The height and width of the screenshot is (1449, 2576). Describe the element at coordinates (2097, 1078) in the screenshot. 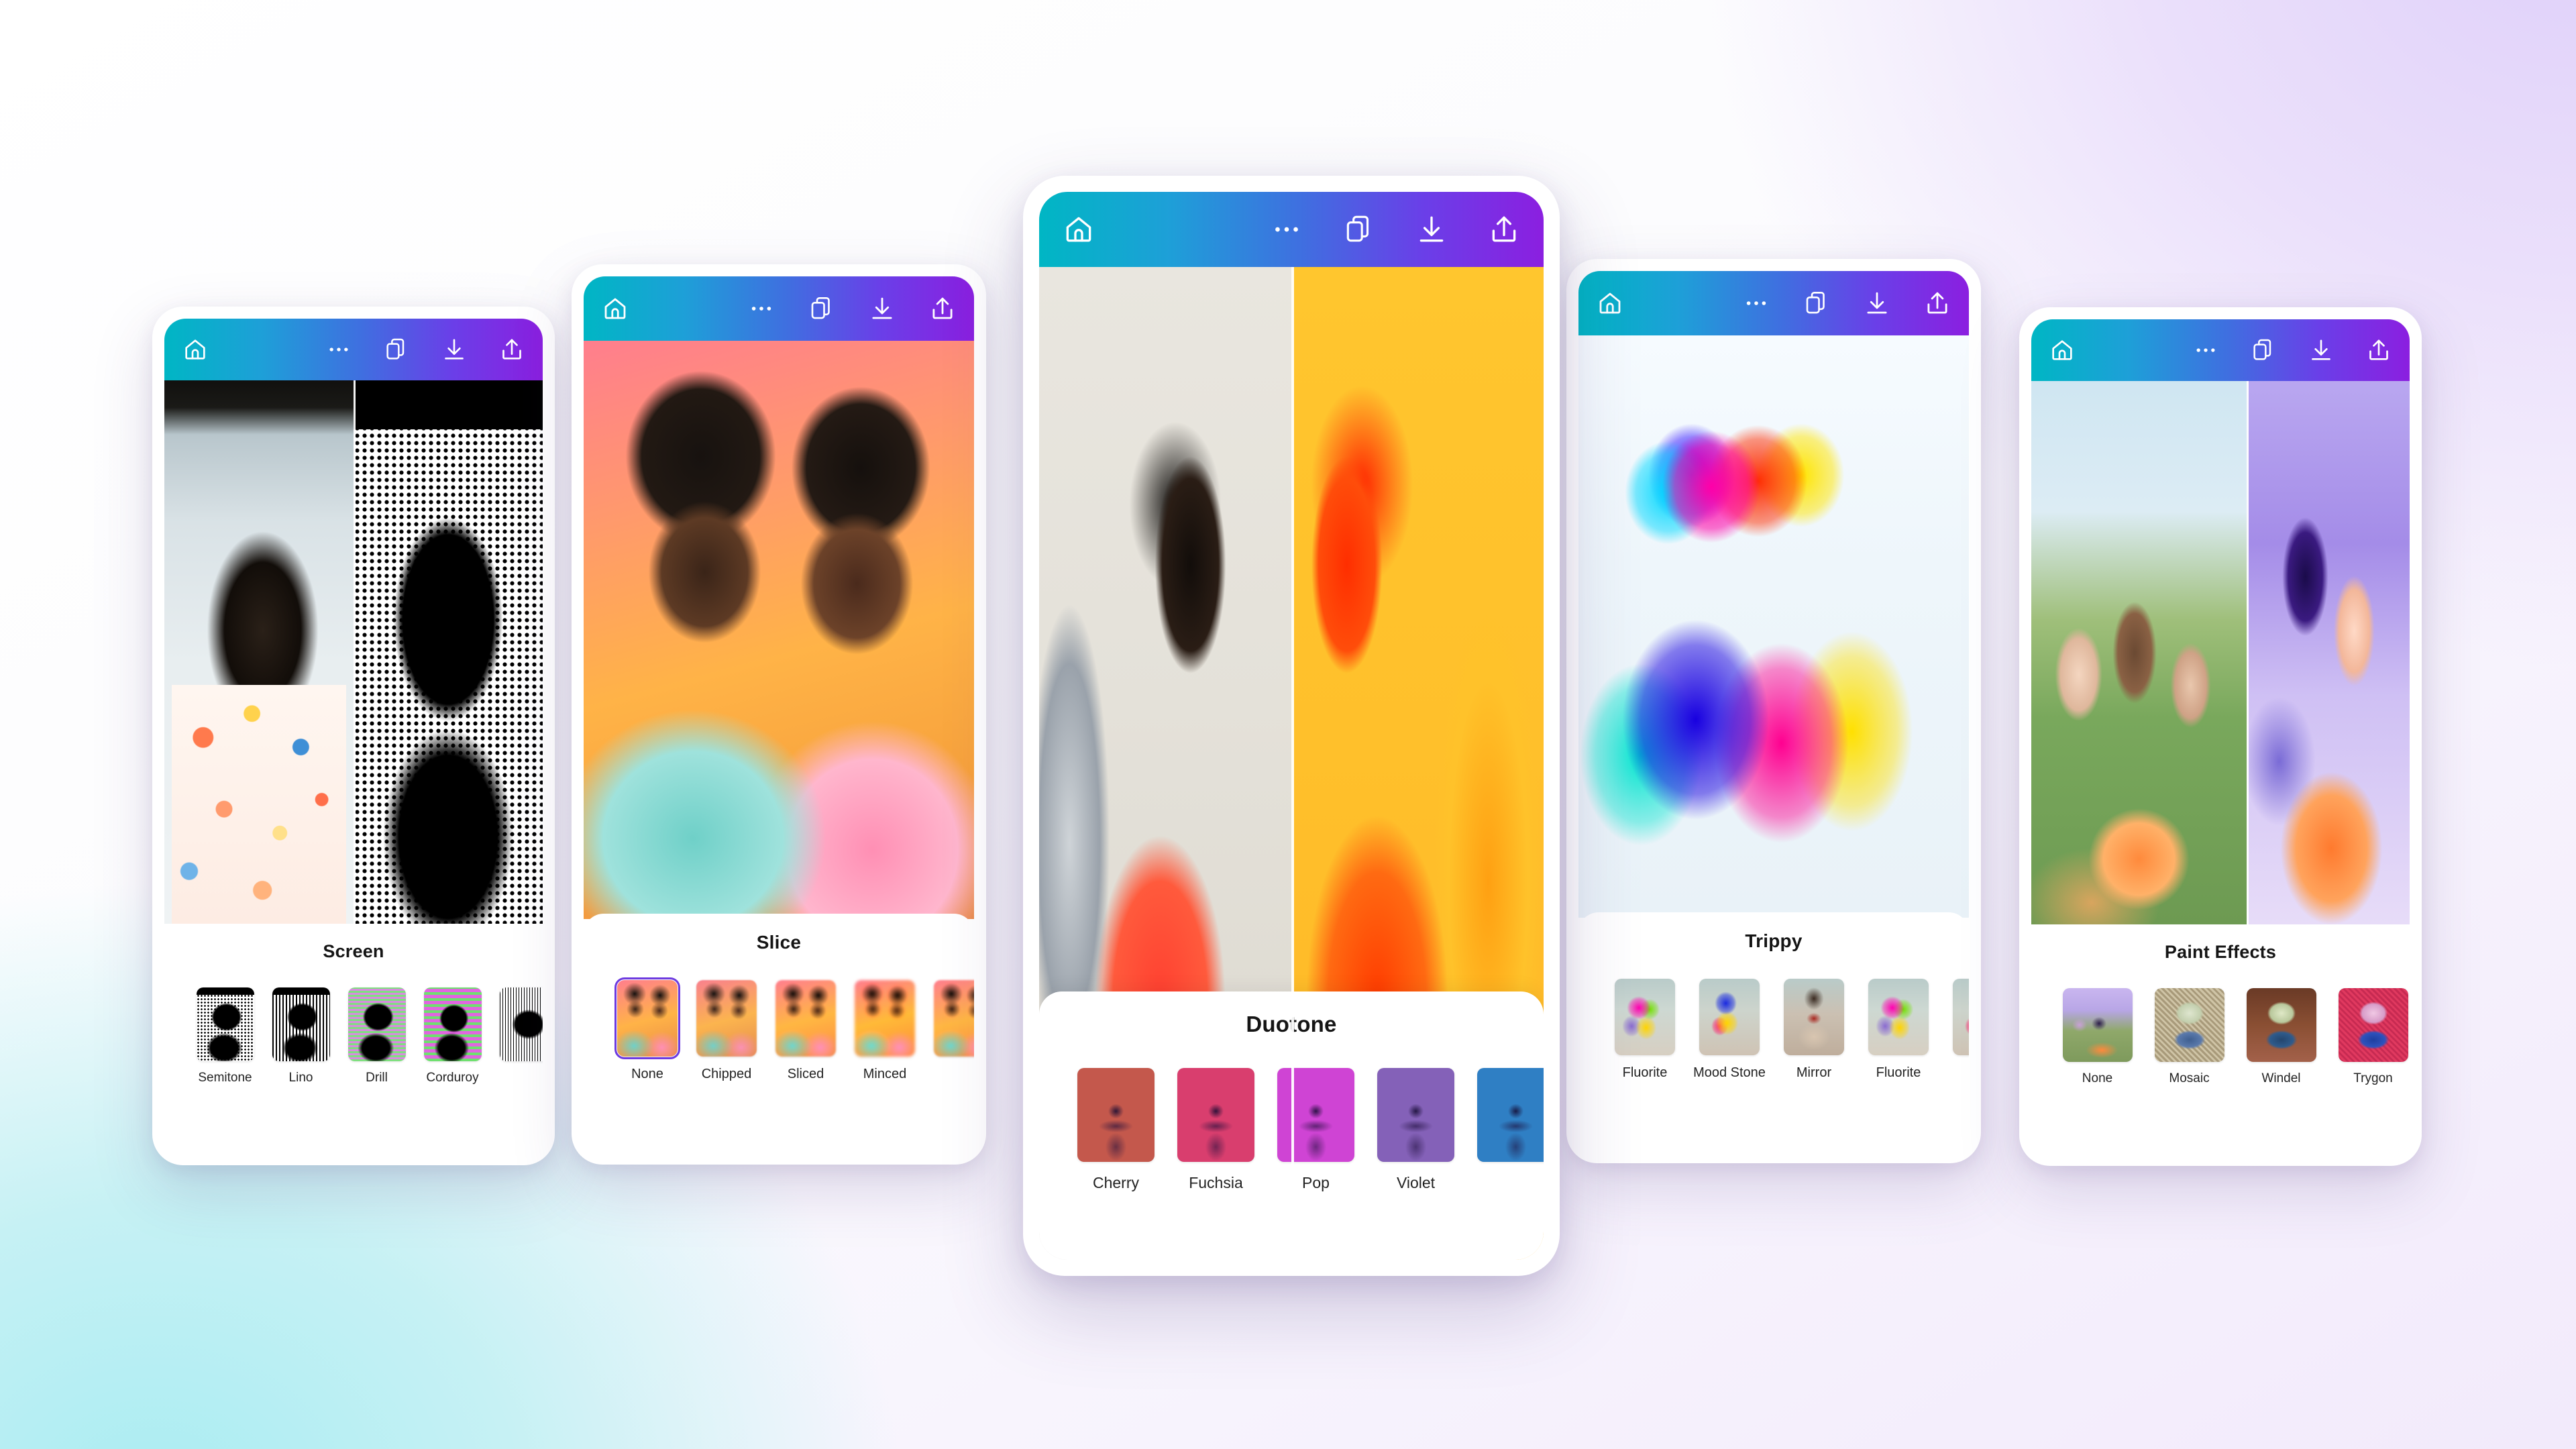

I see `filter-label: None` at that location.